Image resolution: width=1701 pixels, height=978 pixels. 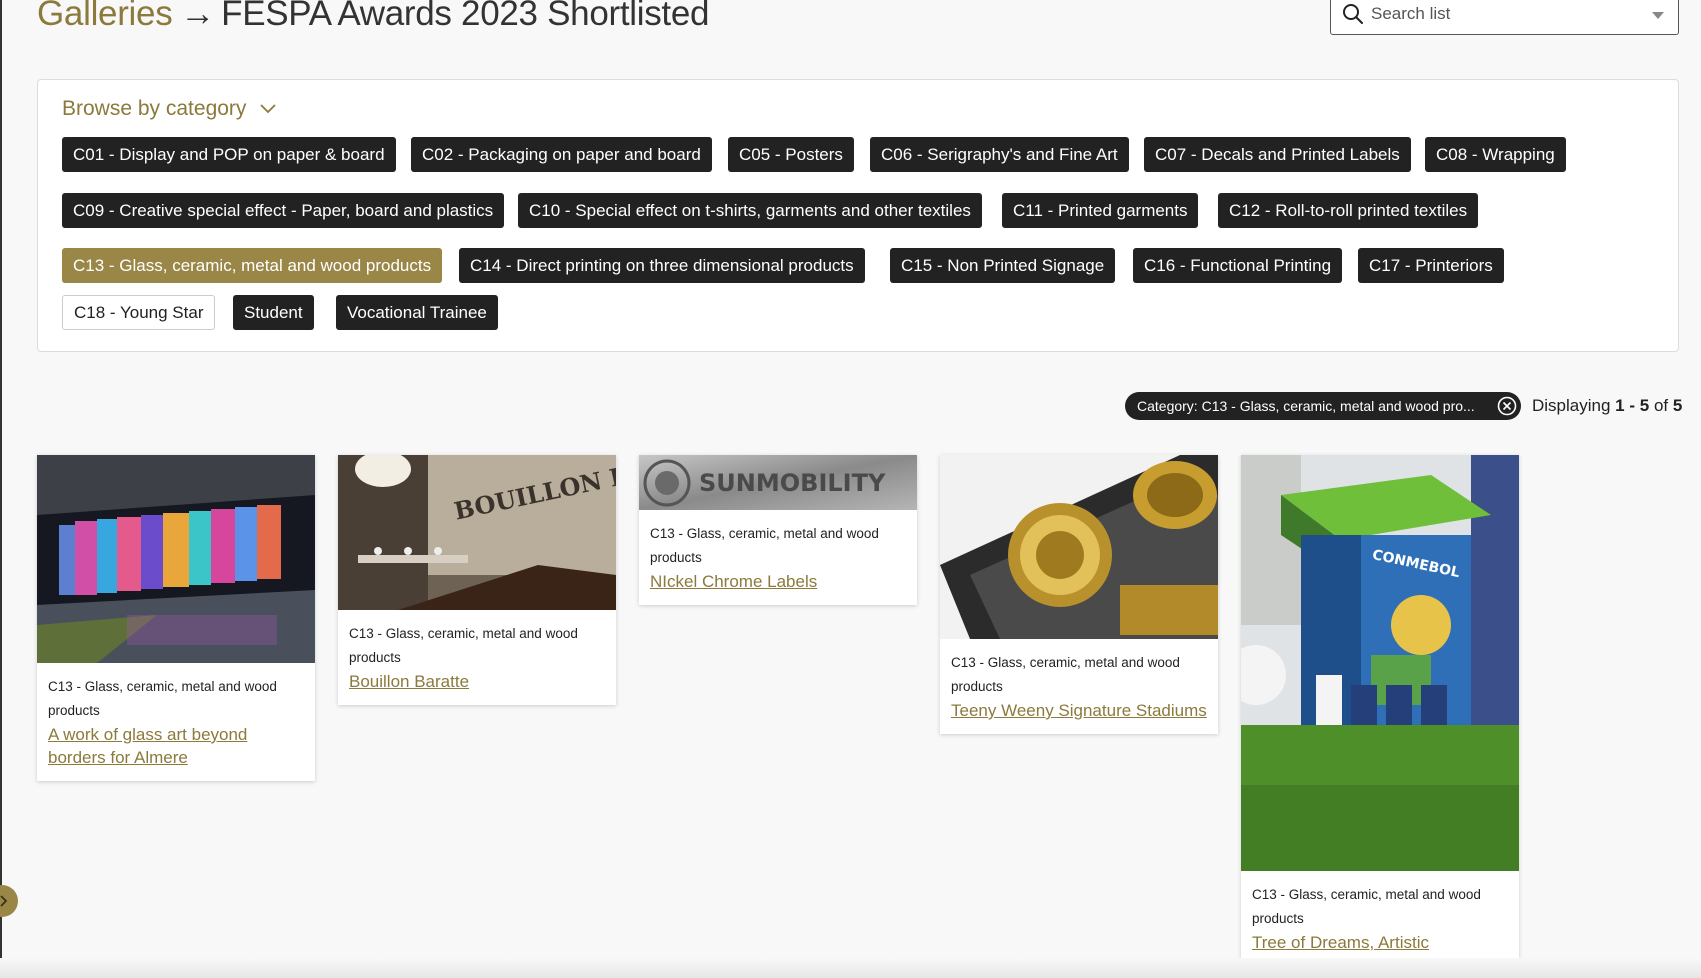 I want to click on chevron-down-icon, so click(x=268, y=109).